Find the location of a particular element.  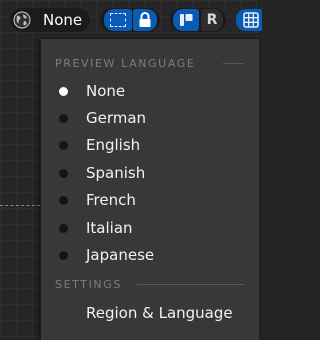

language-option-label: Japanese is located at coordinates (120, 255).